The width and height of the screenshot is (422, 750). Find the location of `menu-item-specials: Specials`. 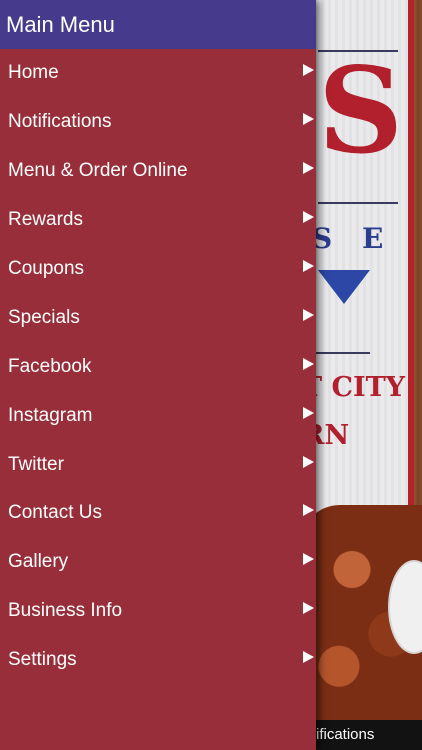

menu-item-specials: Specials is located at coordinates (158, 317).